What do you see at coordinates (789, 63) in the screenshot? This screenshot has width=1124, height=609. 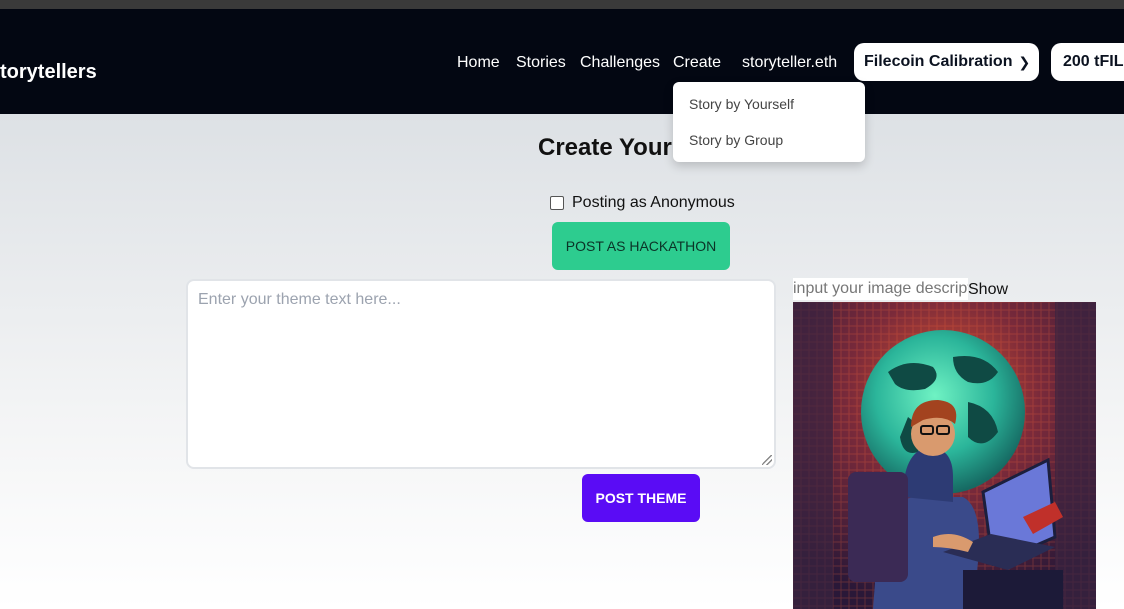 I see `ens-name-link: storyteller.eth` at bounding box center [789, 63].